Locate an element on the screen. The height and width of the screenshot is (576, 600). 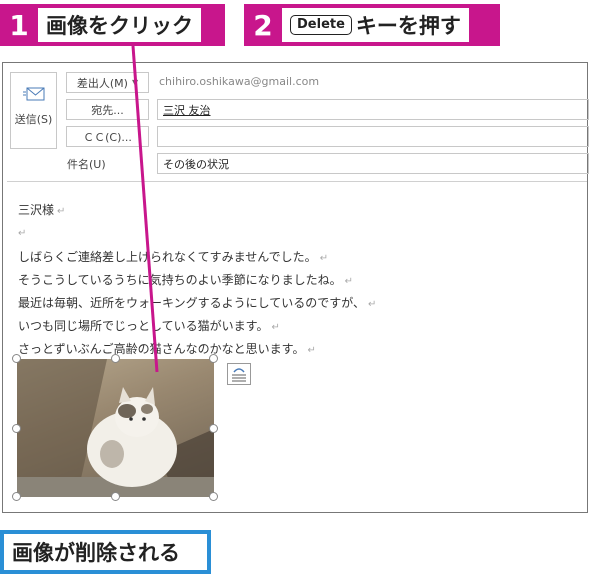
result-callout: 画像が削除される is located at coordinates (105, 552).